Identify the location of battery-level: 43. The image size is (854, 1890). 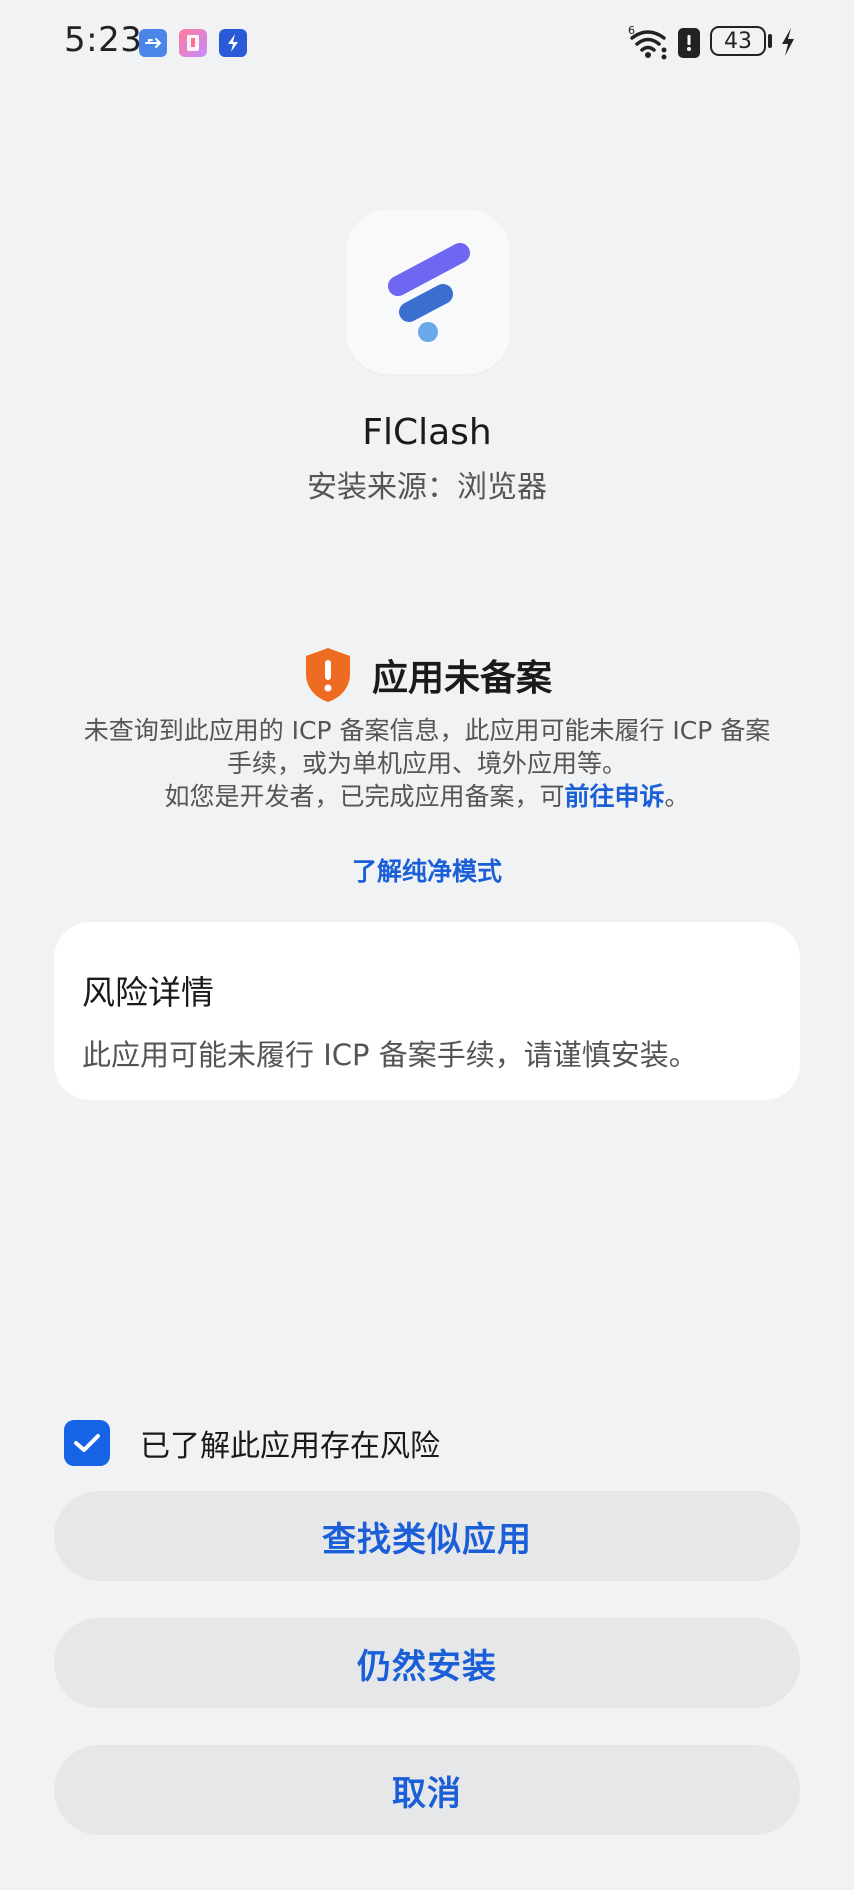
(738, 41).